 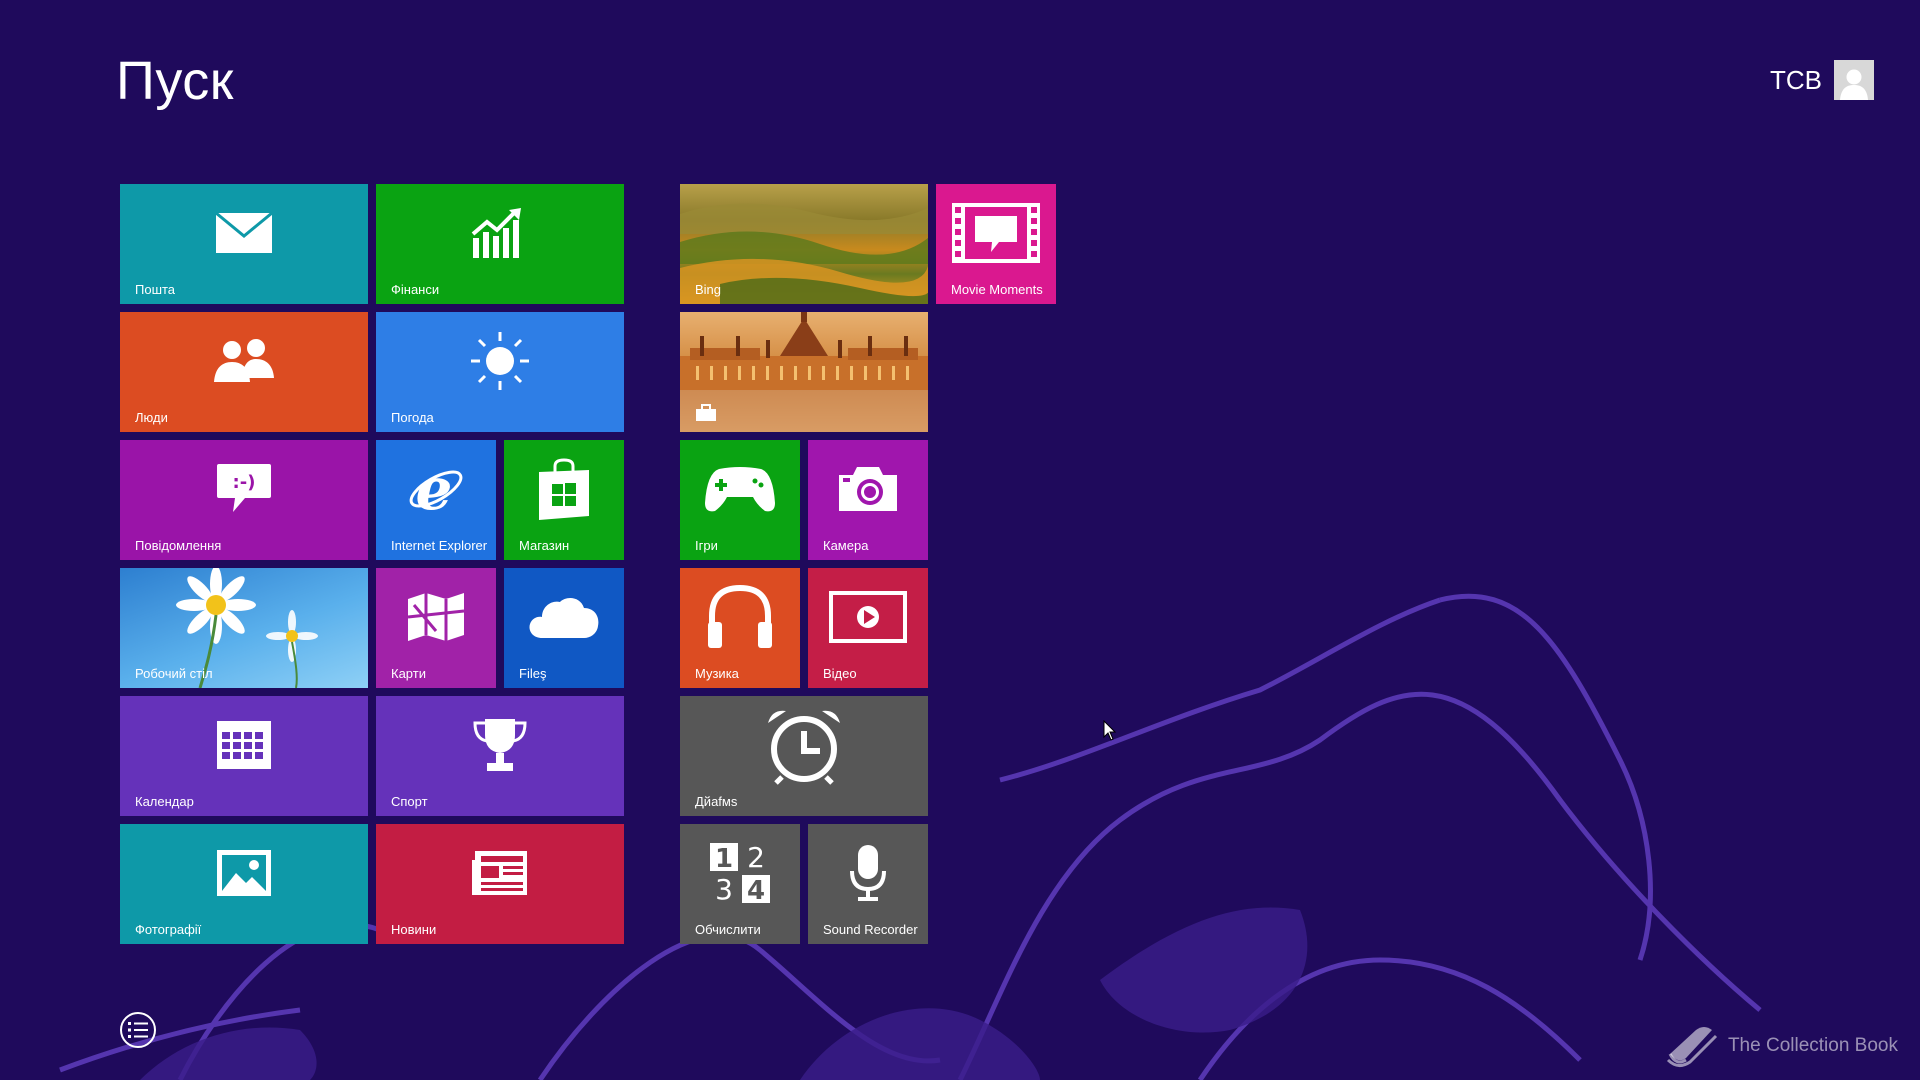 I want to click on chart-icon, so click(x=496, y=233).